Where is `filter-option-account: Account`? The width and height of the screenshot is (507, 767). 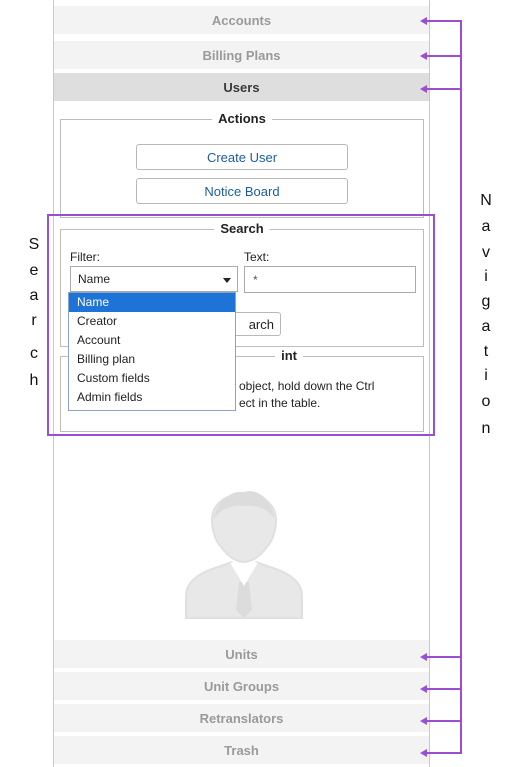
filter-option-account: Account is located at coordinates (152, 340).